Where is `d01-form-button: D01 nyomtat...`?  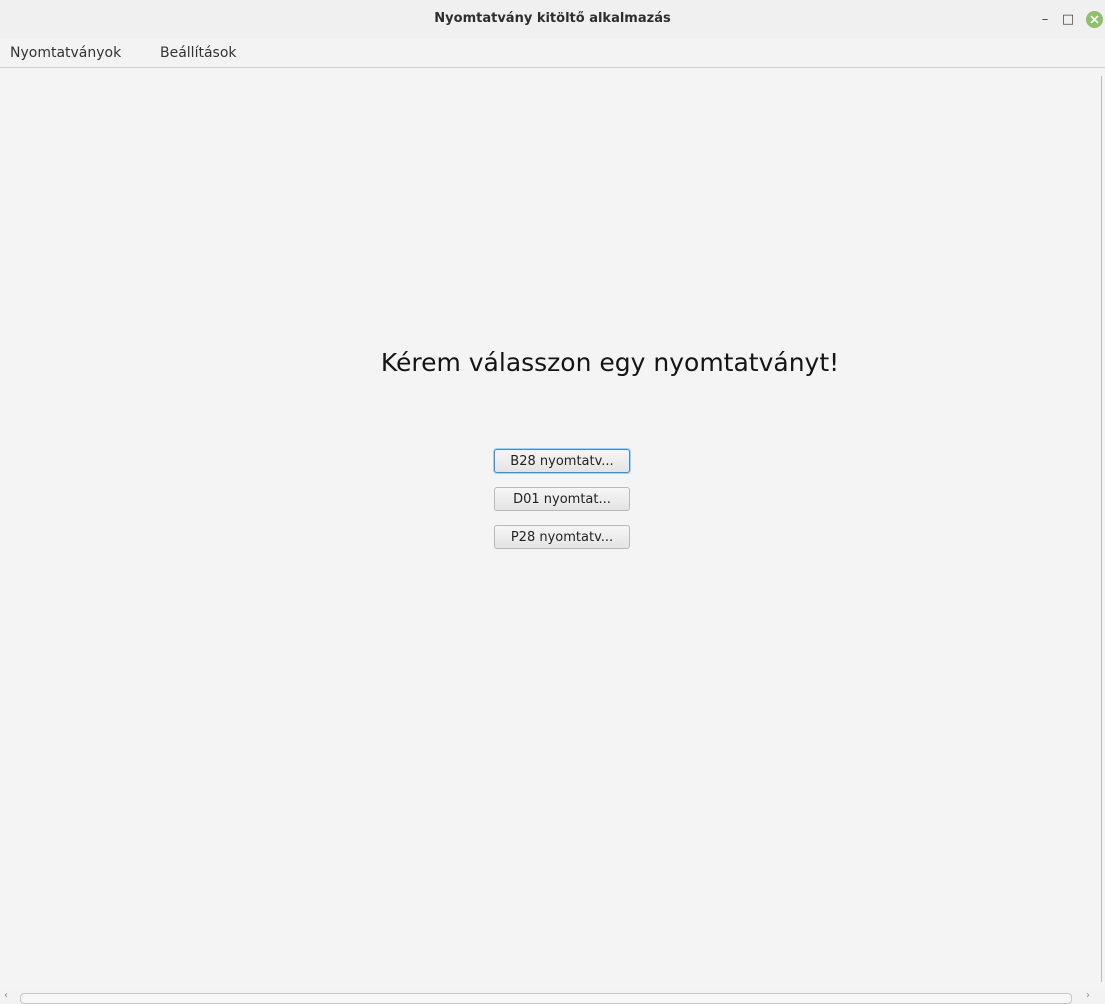 d01-form-button: D01 nyomtat... is located at coordinates (562, 499).